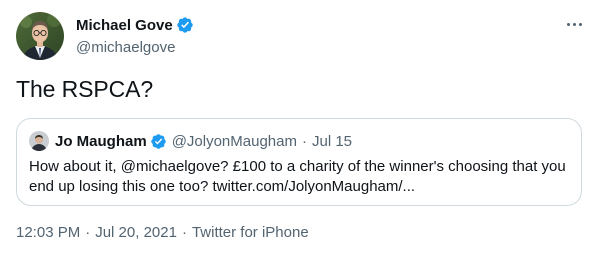 Image resolution: width=600 pixels, height=262 pixels. I want to click on quoted-header: Jo Maugham @JolyonMaugham · Jul 15, so click(190, 141).